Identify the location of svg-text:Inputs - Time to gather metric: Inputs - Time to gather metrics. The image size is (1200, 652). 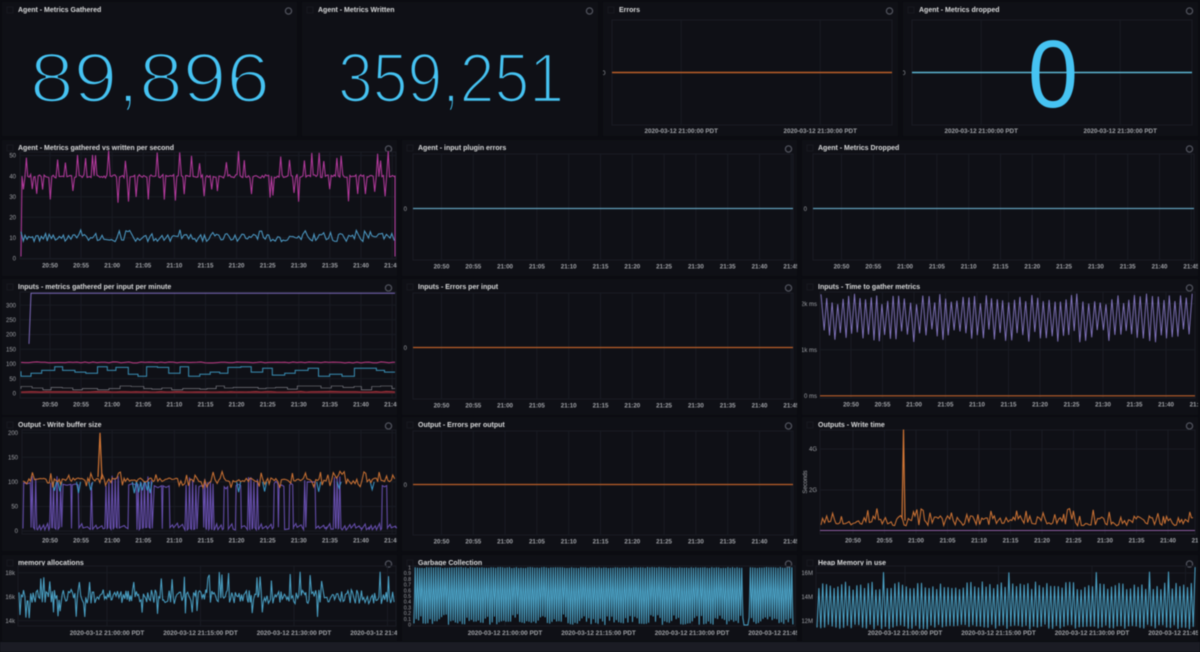
(869, 287).